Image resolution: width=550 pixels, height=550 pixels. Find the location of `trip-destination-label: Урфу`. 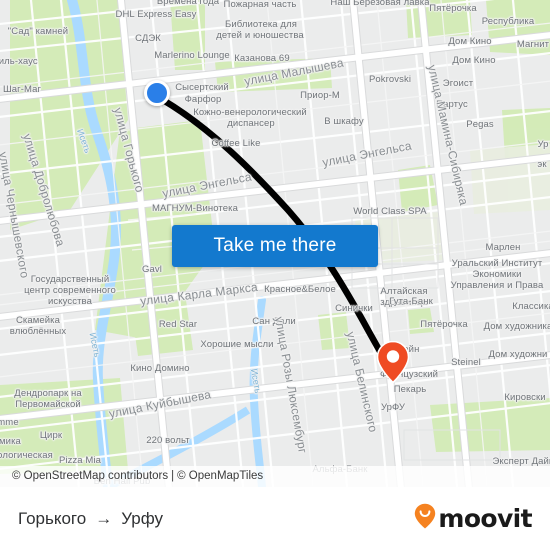

trip-destination-label: Урфу is located at coordinates (142, 518).